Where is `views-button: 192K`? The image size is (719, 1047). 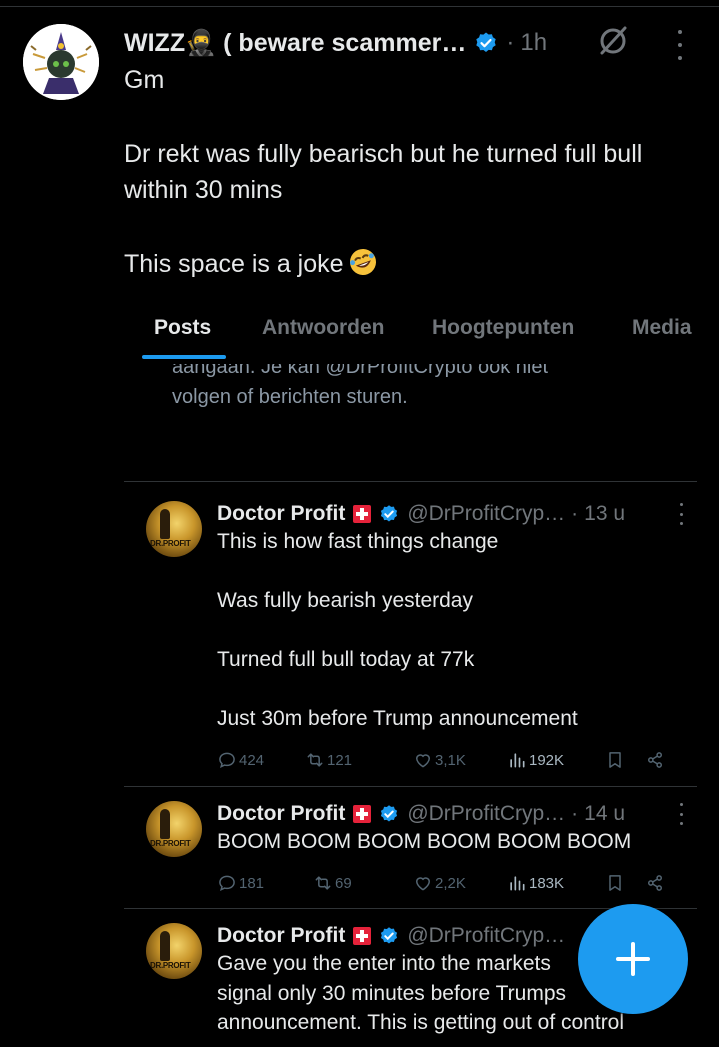 views-button: 192K is located at coordinates (535, 760).